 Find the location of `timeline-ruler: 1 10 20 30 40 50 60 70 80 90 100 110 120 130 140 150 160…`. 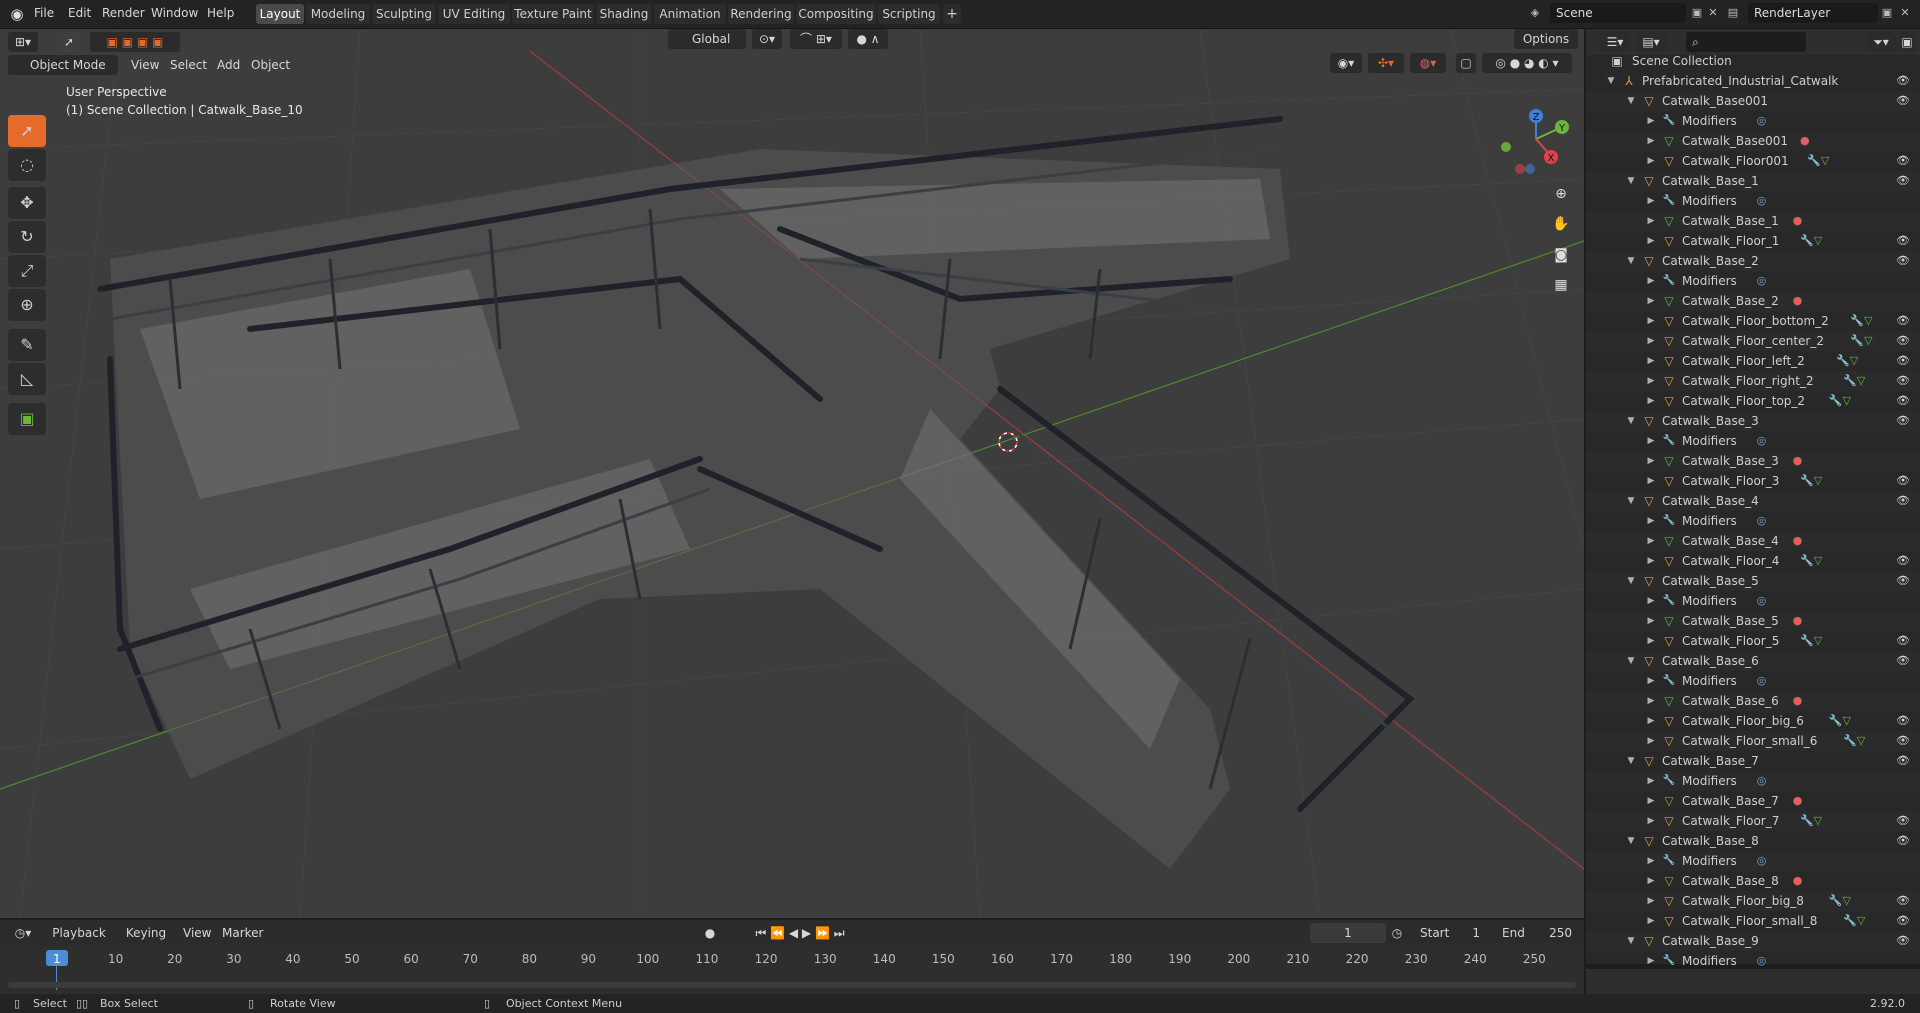

timeline-ruler: 1 10 20 30 40 50 60 70 80 90 100 110 120 130 140 150 160… is located at coordinates (792, 970).